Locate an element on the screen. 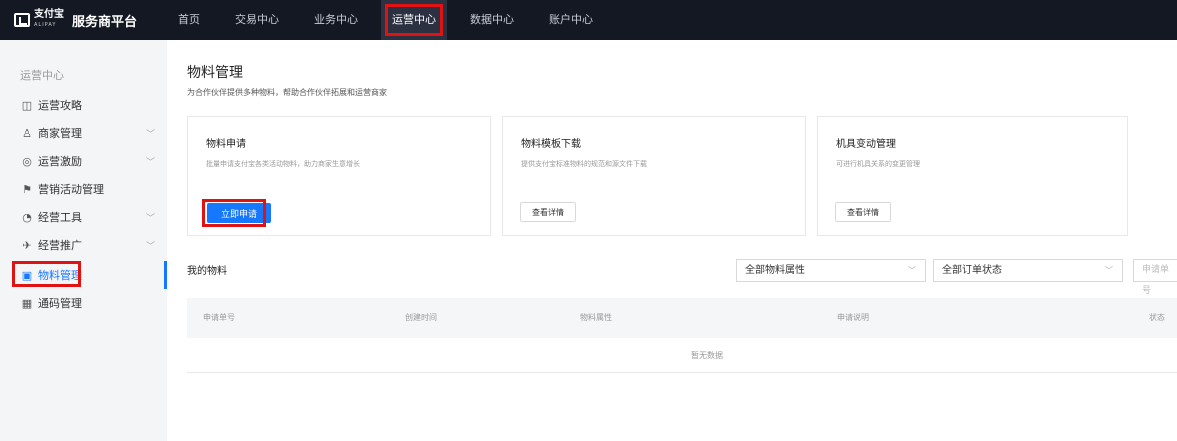 Image resolution: width=1177 pixels, height=441 pixels. card-title: 物料模板下载 is located at coordinates (551, 144).